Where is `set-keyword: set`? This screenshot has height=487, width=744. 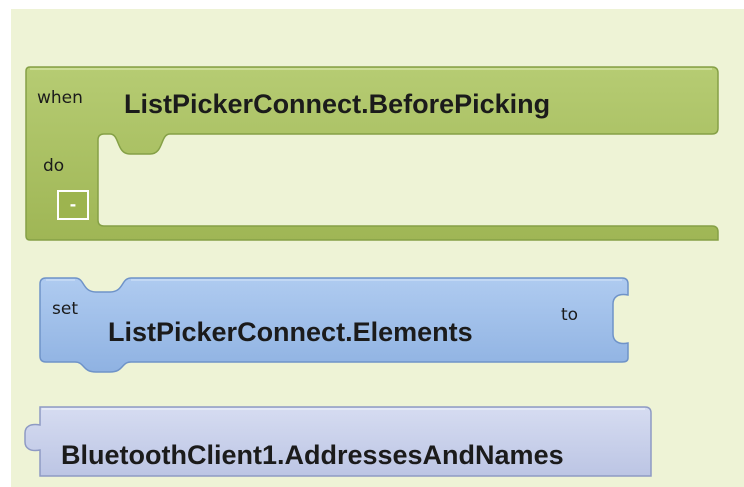
set-keyword: set is located at coordinates (65, 309).